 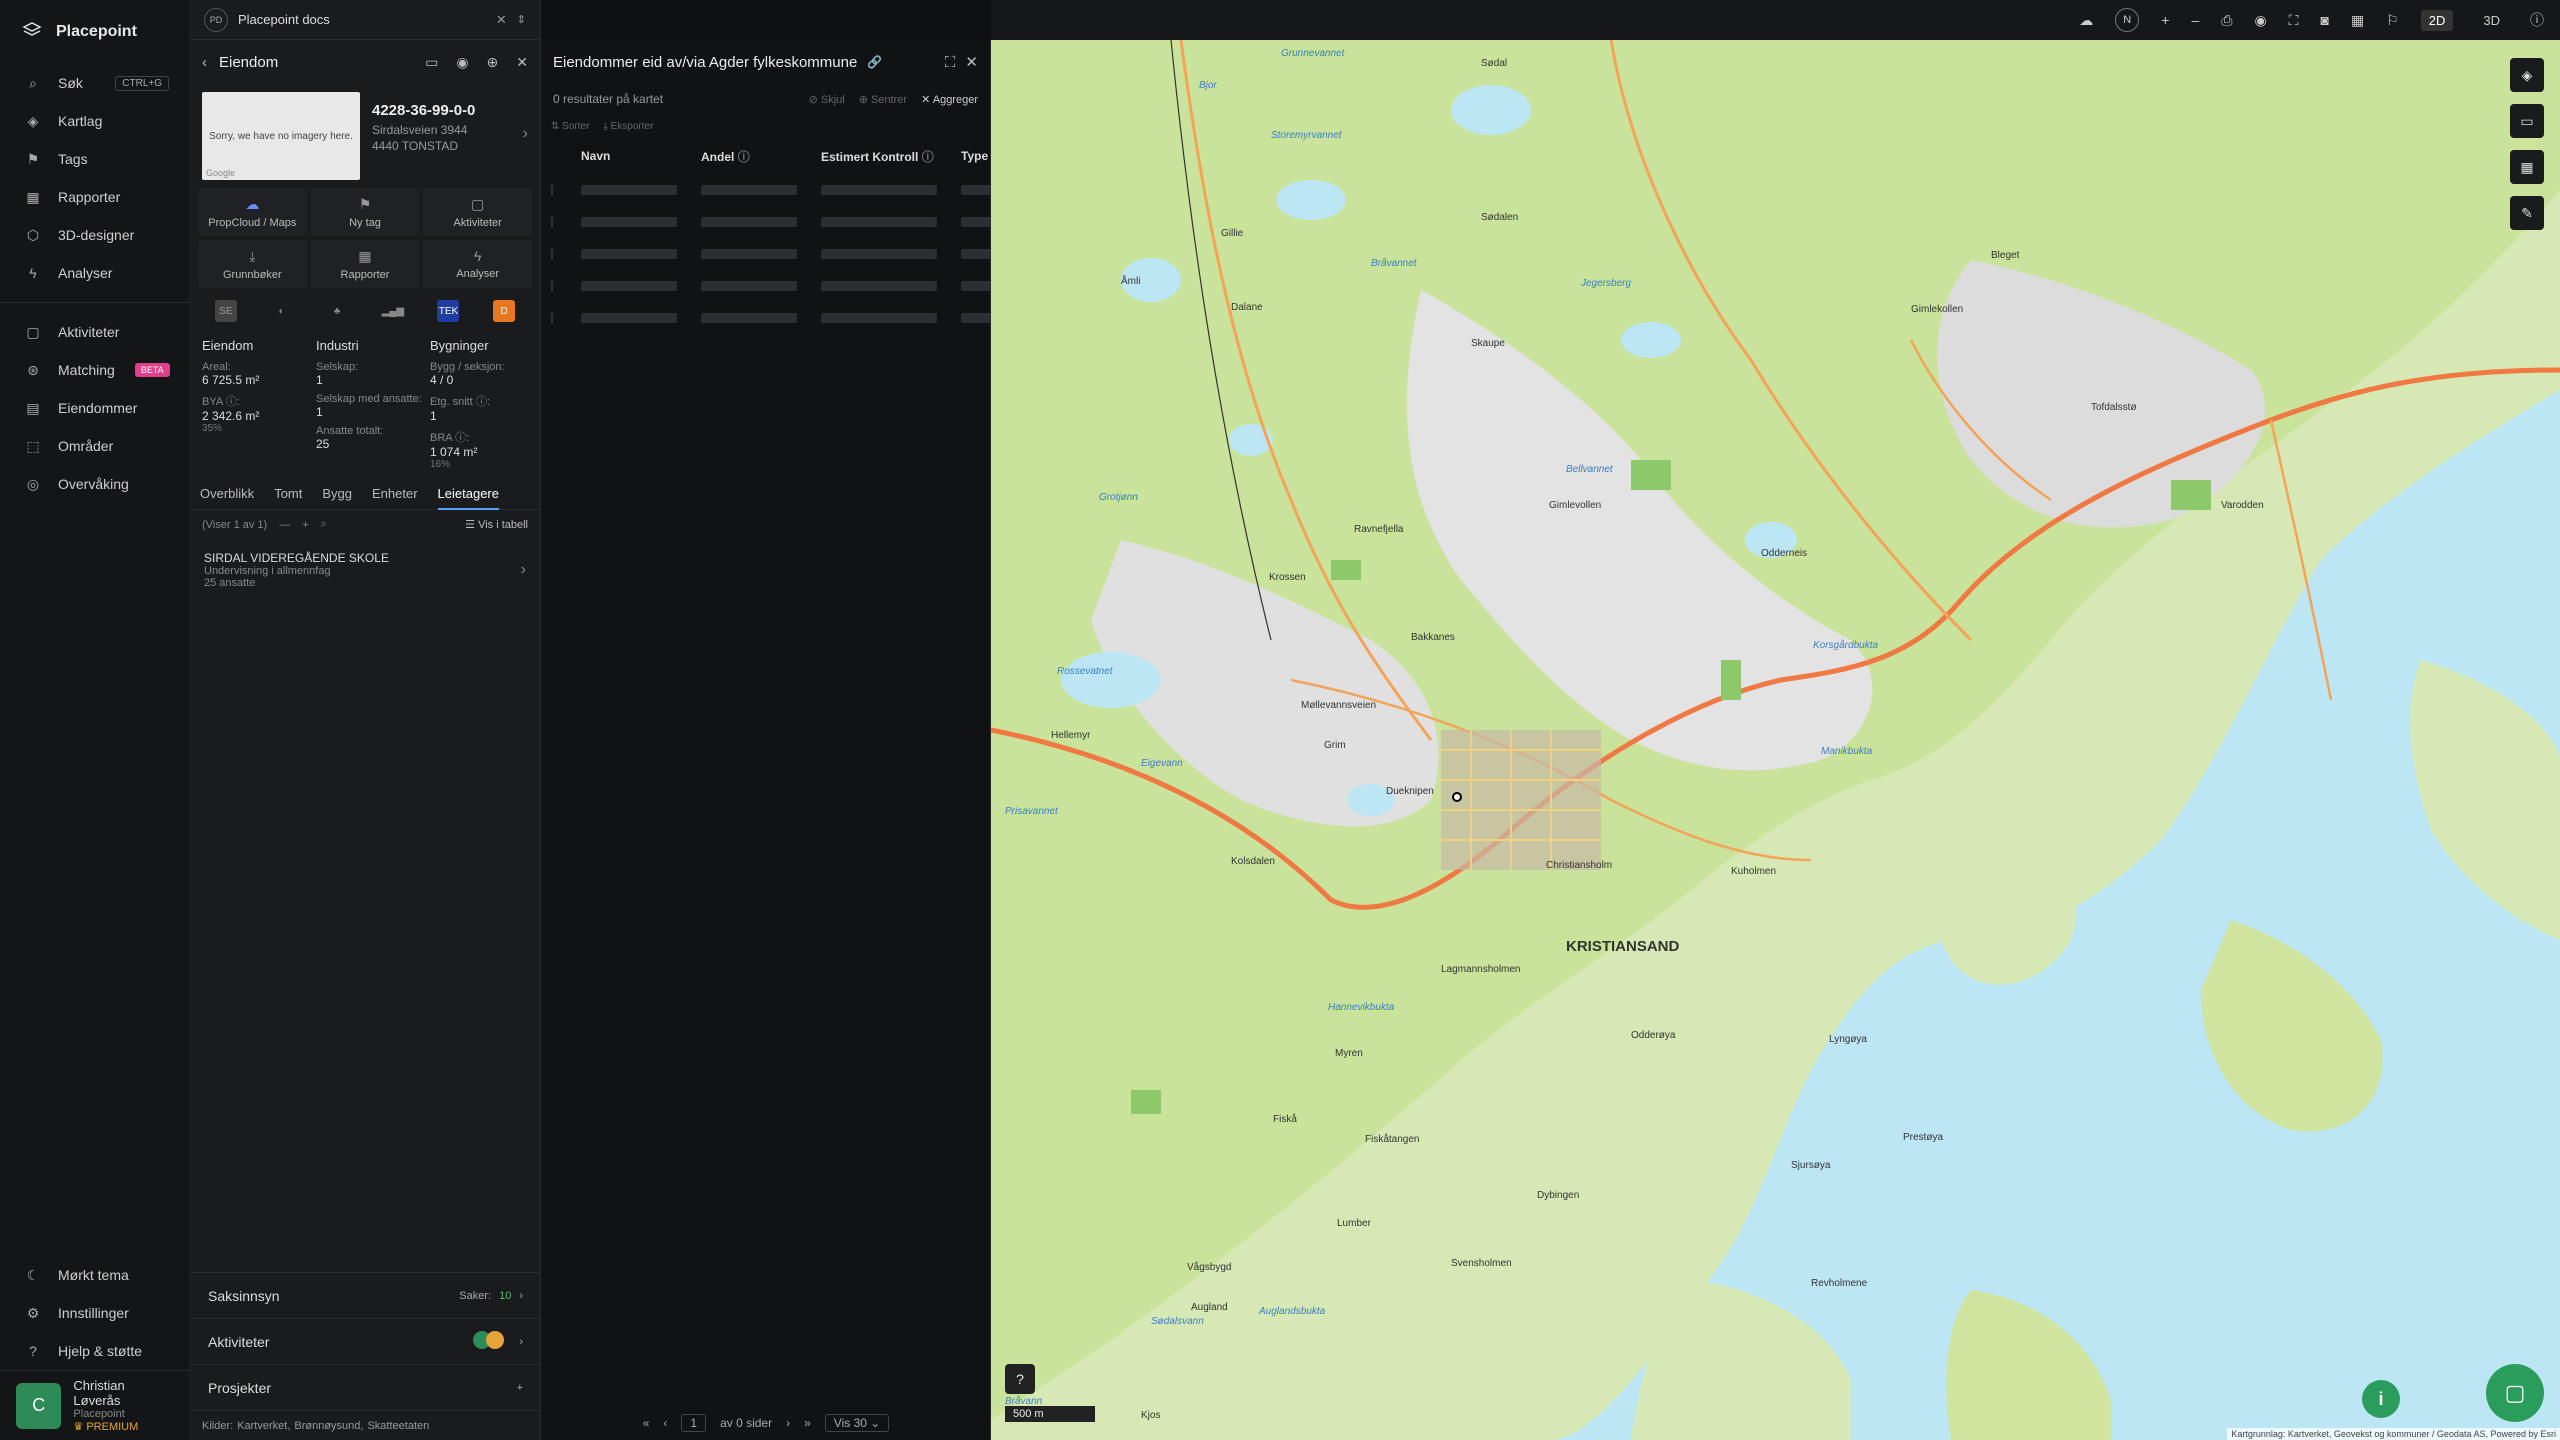 I want to click on row-marker, so click(x=552, y=222).